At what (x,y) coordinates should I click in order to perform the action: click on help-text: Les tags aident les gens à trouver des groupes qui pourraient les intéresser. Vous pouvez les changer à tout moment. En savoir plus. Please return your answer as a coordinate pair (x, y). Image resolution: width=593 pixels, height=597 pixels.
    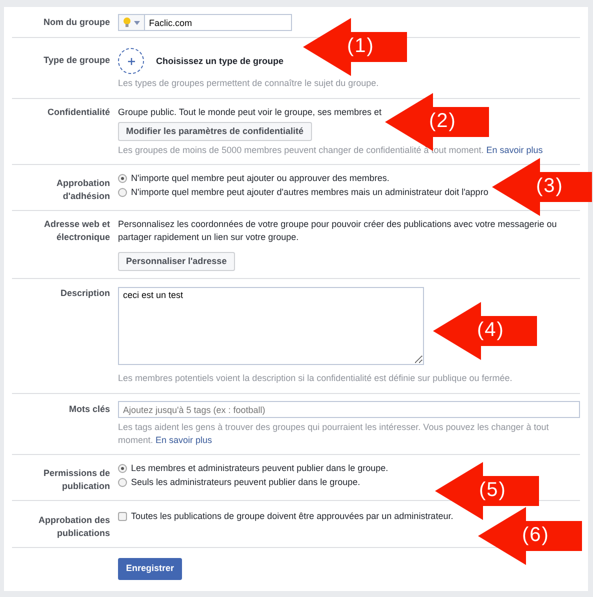
    Looking at the image, I should click on (334, 434).